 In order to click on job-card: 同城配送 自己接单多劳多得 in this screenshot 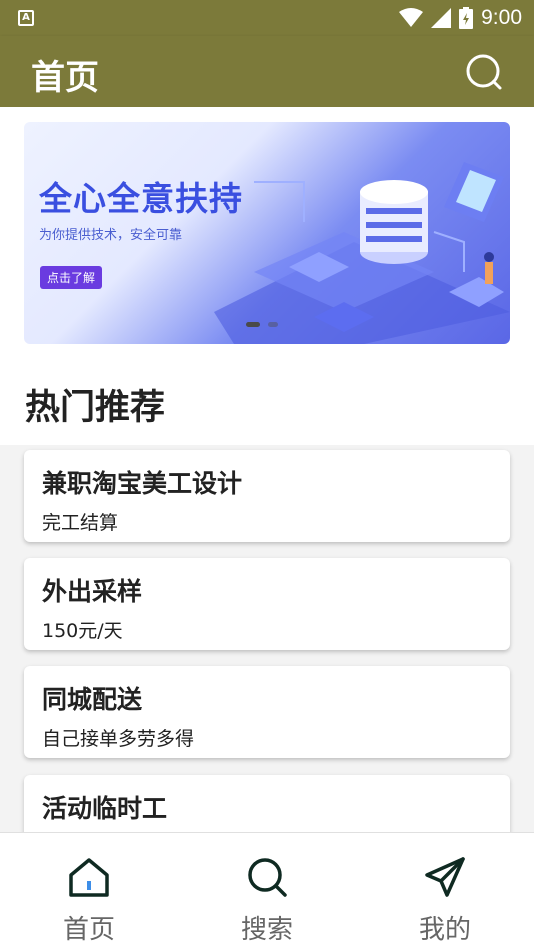, I will do `click(267, 712)`.